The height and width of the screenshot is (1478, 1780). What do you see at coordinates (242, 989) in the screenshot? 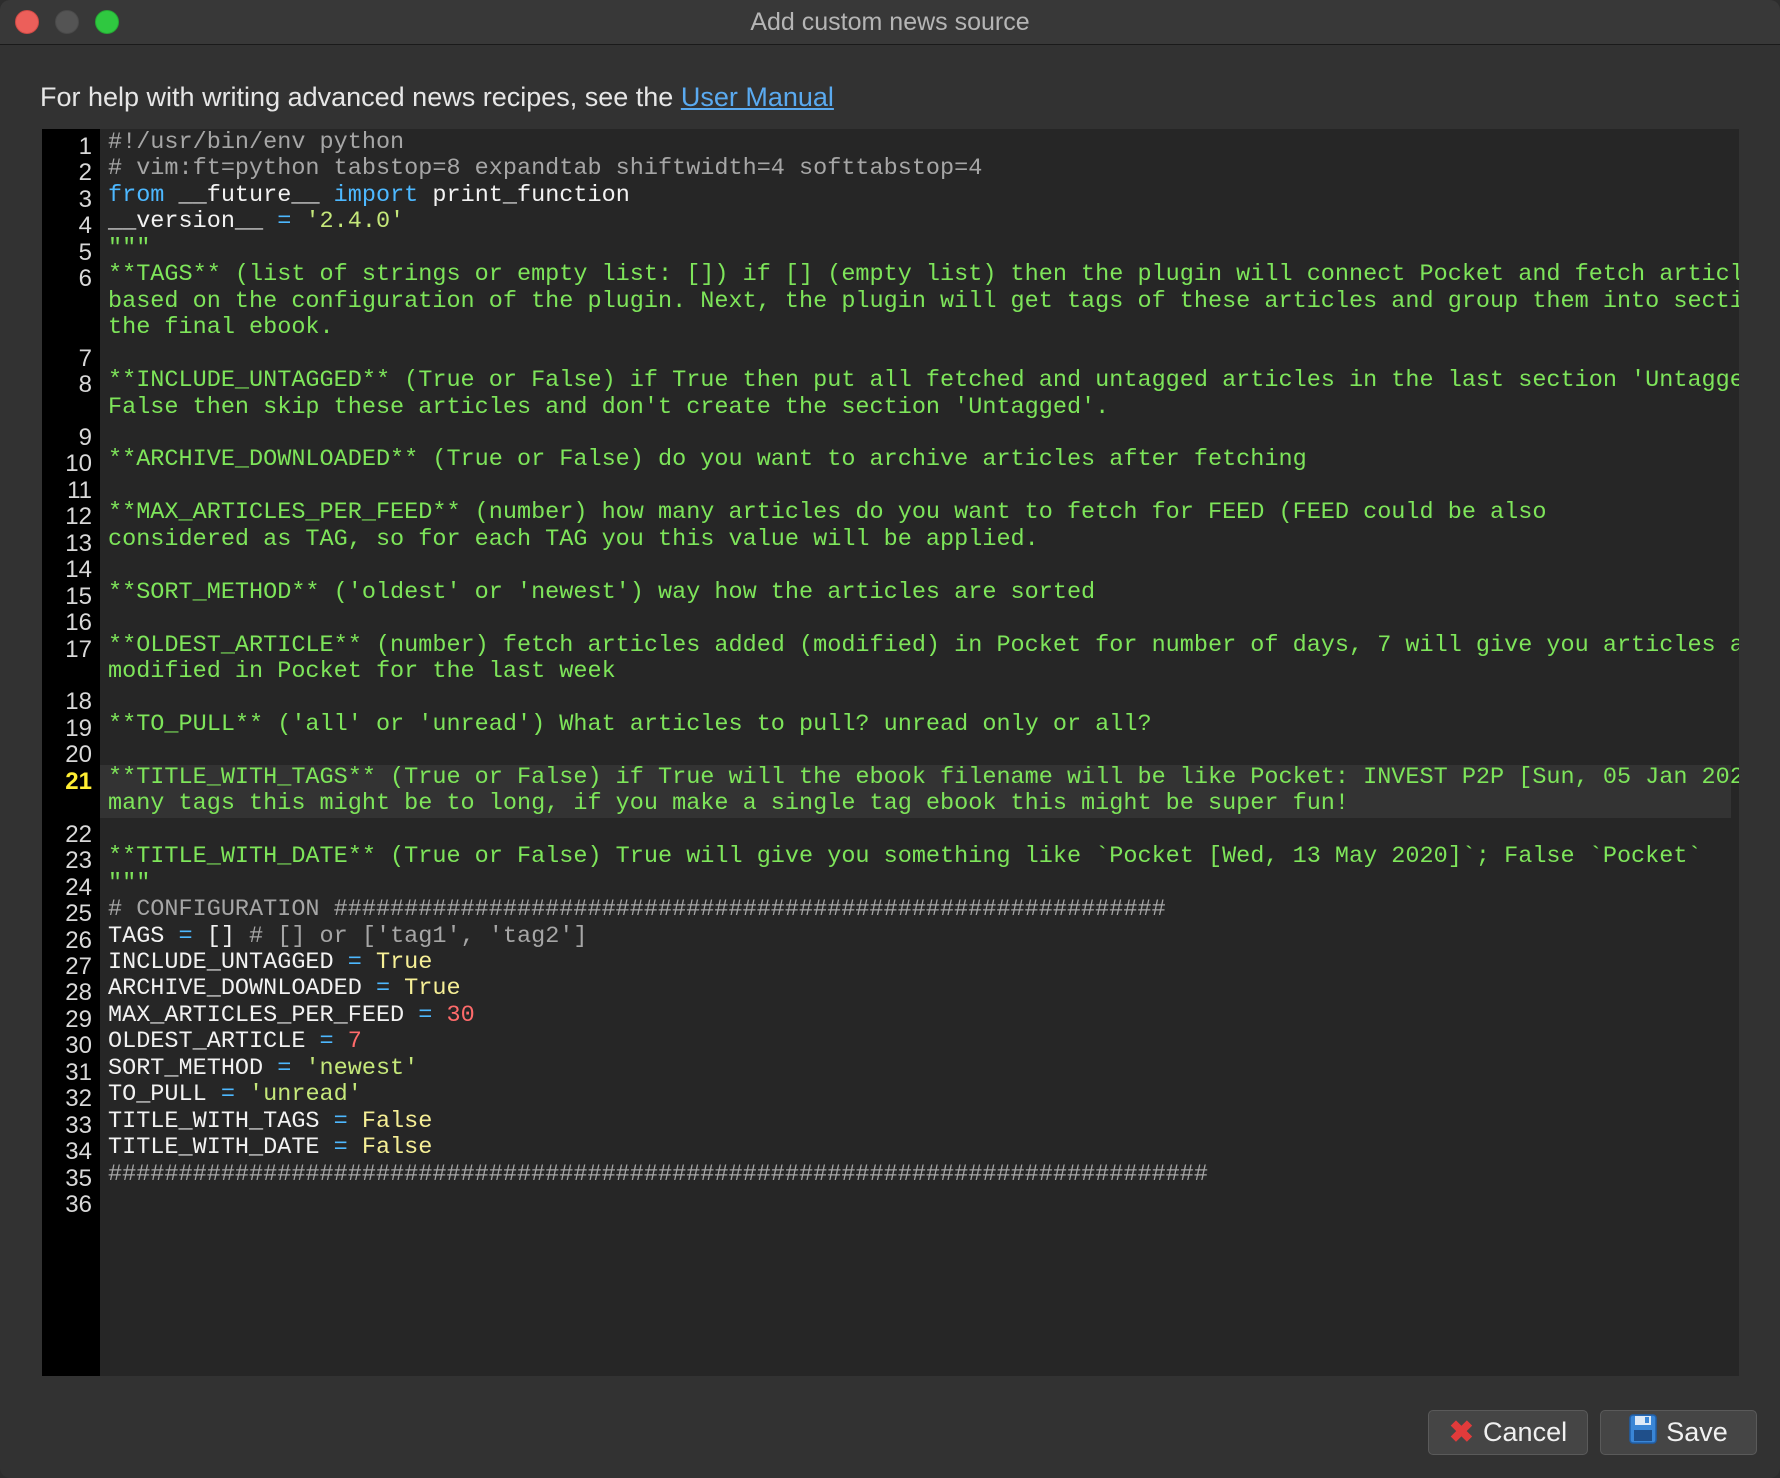
I see `code-token-default: ARCHIVE_DOWNLOADED` at bounding box center [242, 989].